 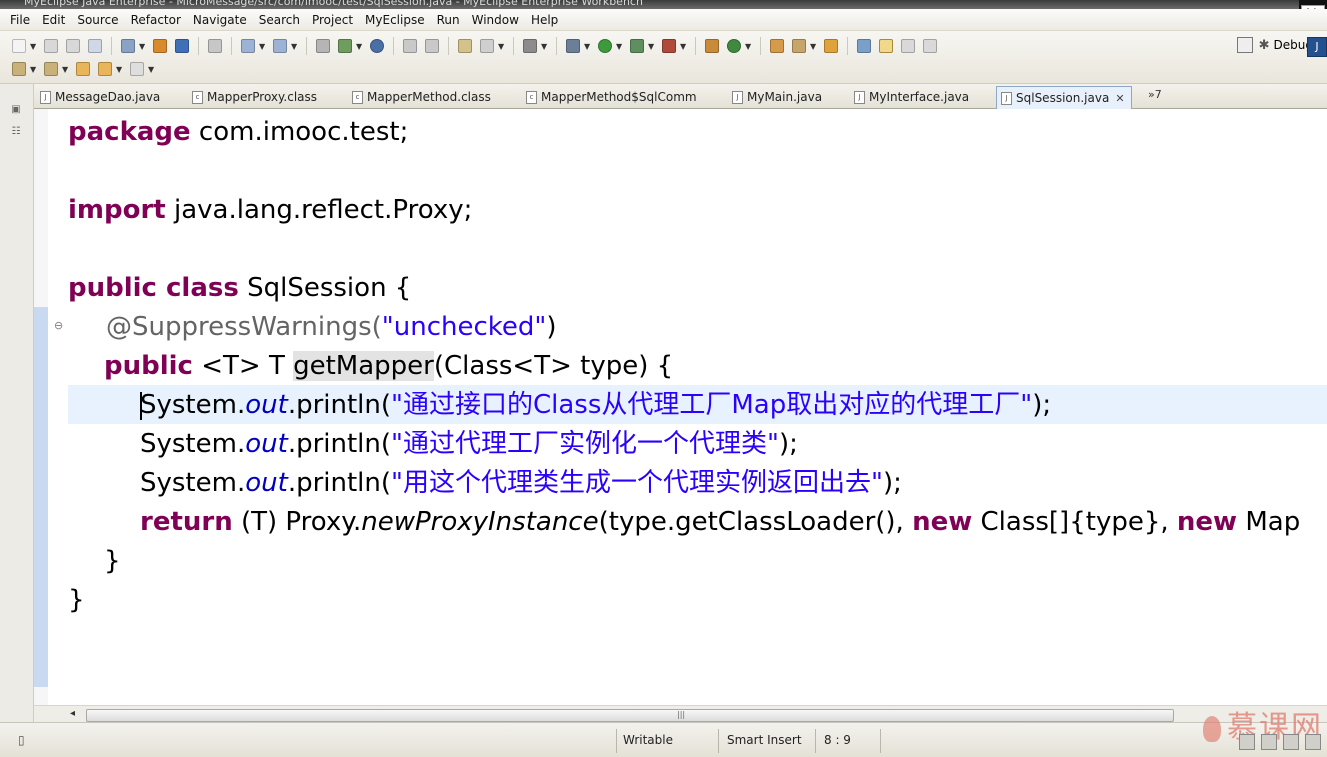 I want to click on hierarchy-icon, so click(x=323, y=46).